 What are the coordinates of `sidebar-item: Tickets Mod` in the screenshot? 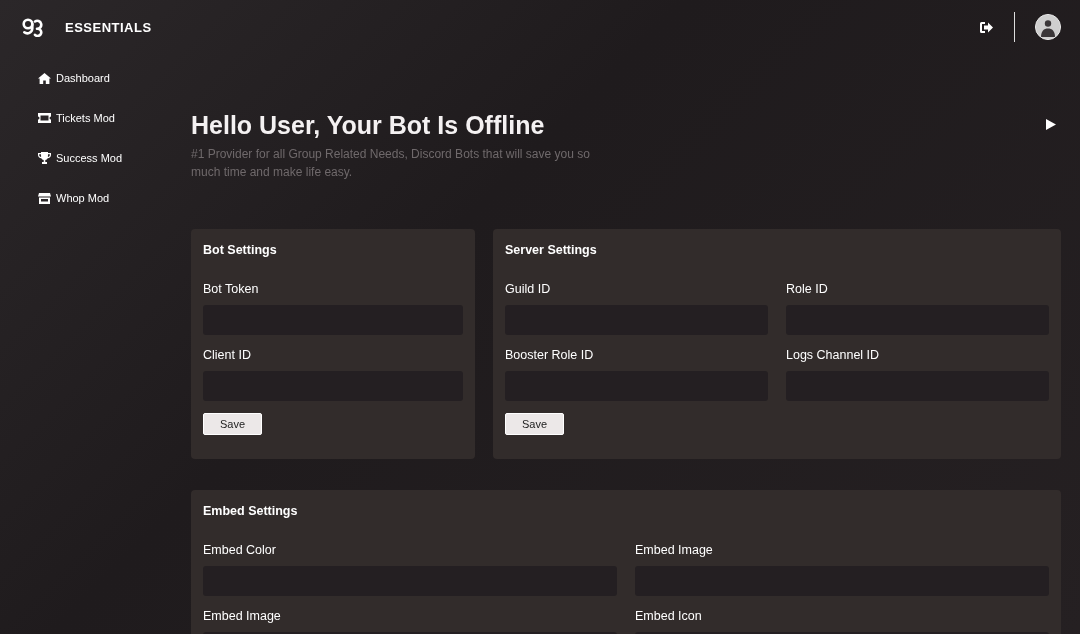 It's located at (114, 118).